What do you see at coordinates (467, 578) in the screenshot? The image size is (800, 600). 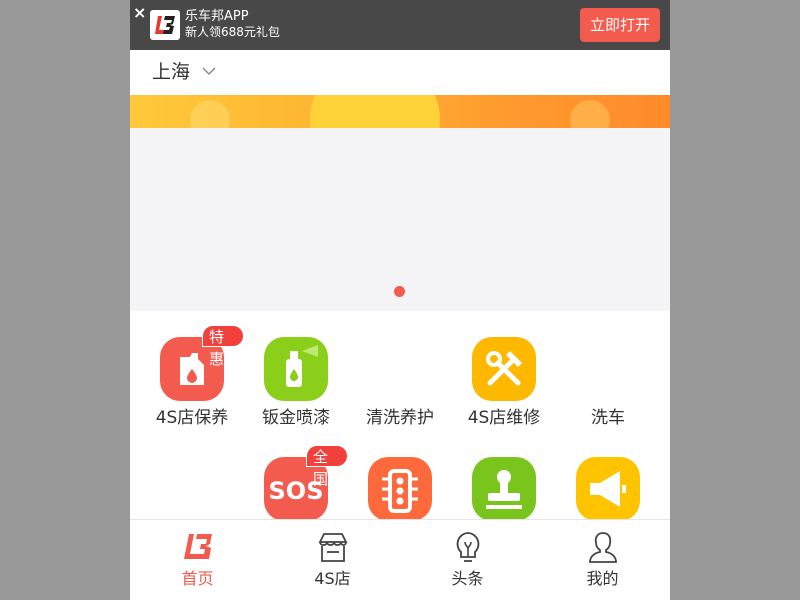 I see `tab-label: 头条` at bounding box center [467, 578].